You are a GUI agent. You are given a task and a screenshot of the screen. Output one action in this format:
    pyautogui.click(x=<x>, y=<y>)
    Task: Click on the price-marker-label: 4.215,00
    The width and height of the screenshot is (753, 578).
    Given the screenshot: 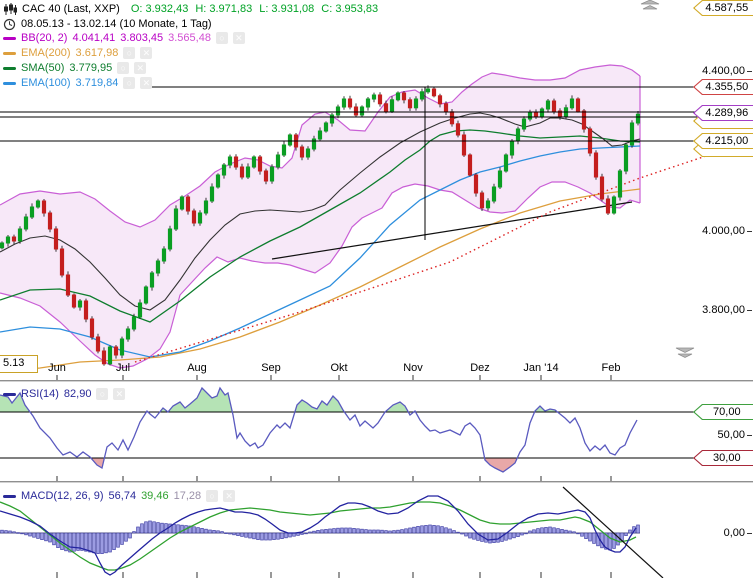 What is the action you would take?
    pyautogui.click(x=723, y=141)
    